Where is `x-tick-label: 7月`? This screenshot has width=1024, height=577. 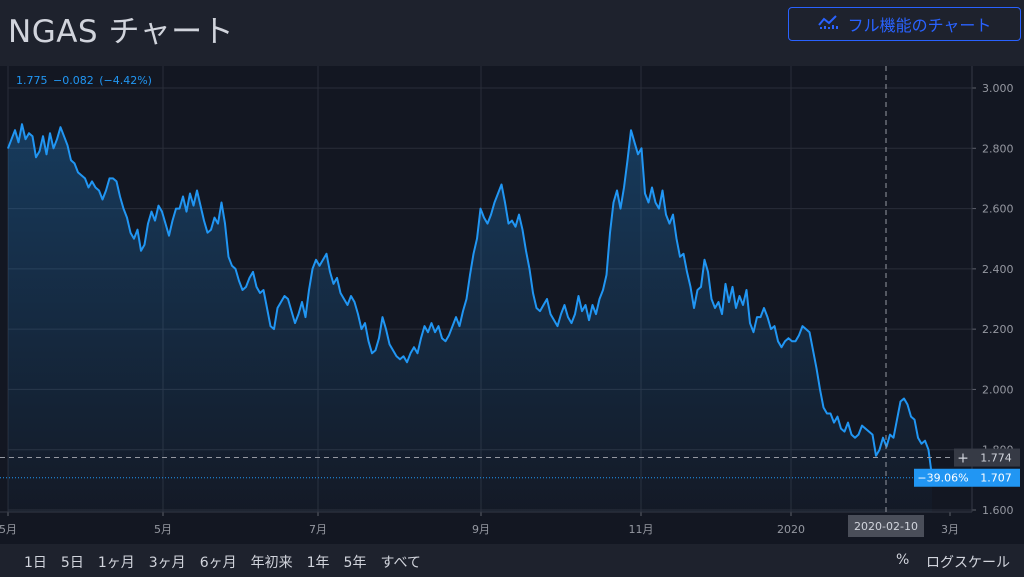 x-tick-label: 7月 is located at coordinates (318, 529).